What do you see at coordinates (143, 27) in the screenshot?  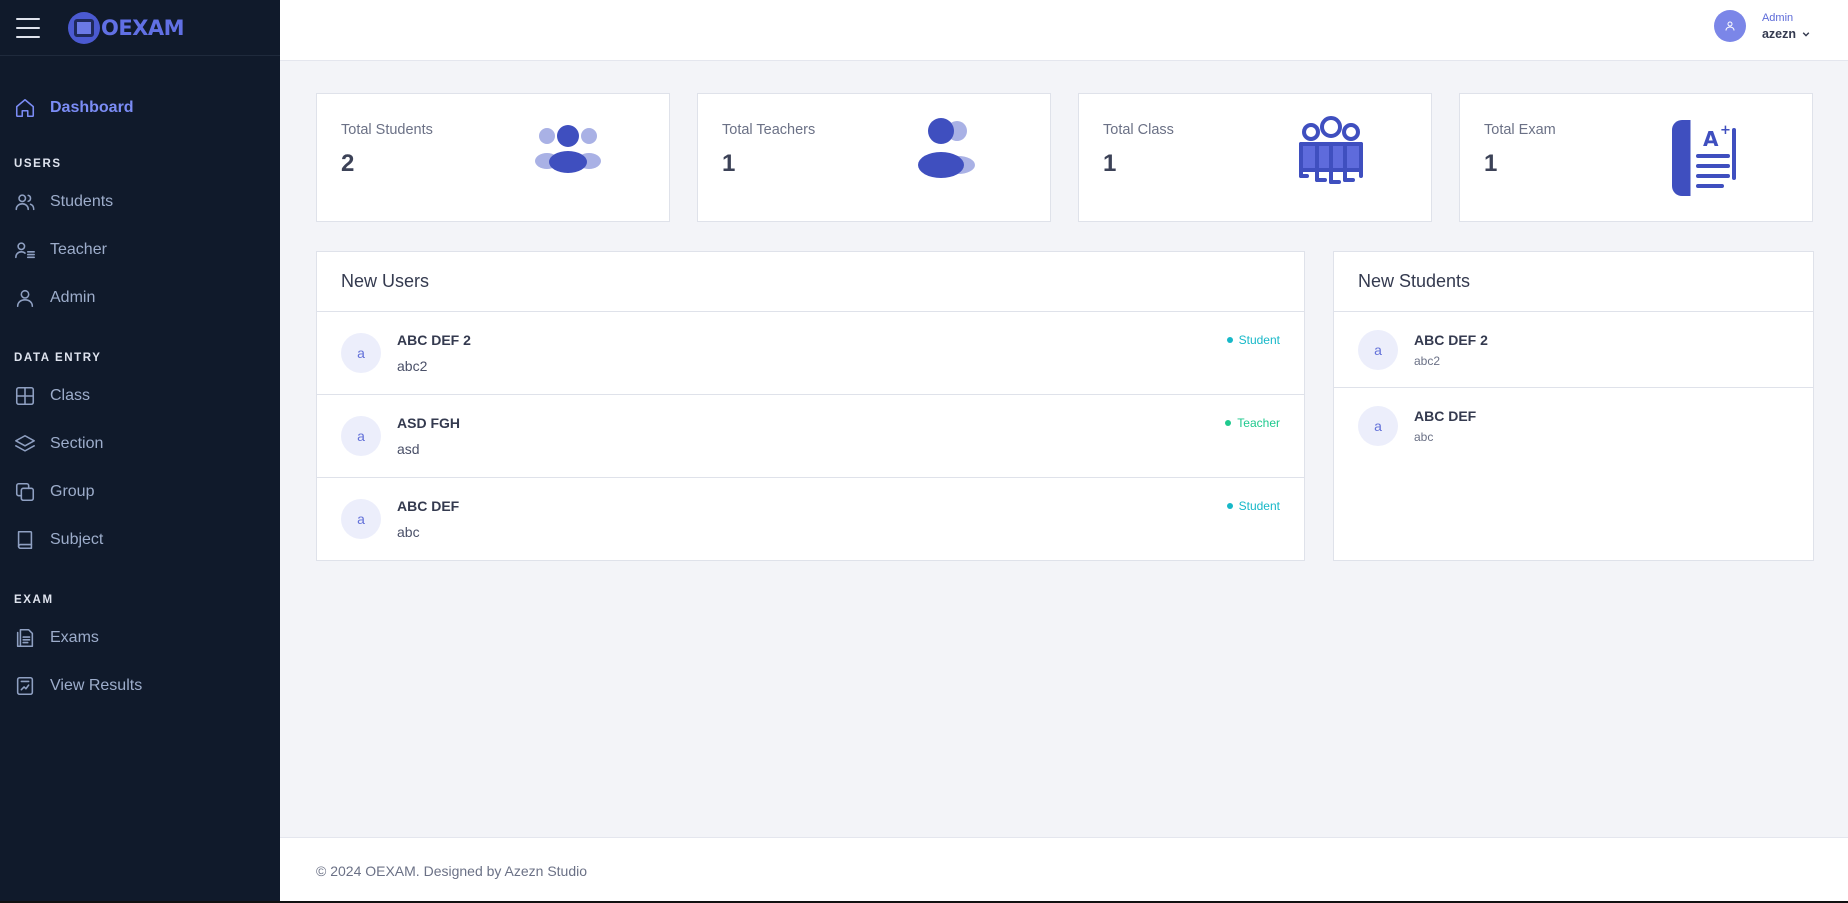 I see `logo-text: OEXAM` at bounding box center [143, 27].